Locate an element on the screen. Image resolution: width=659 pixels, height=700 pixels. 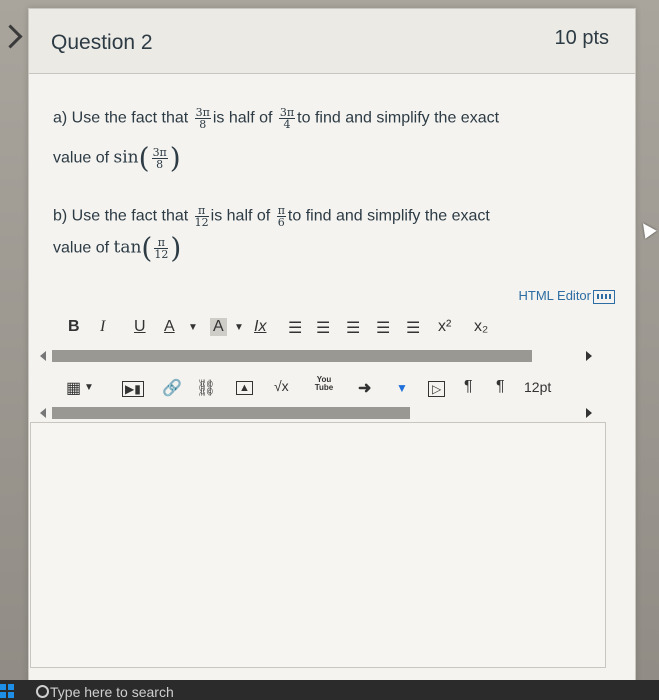
html-editor-label: HTML Editor is located at coordinates (555, 295).